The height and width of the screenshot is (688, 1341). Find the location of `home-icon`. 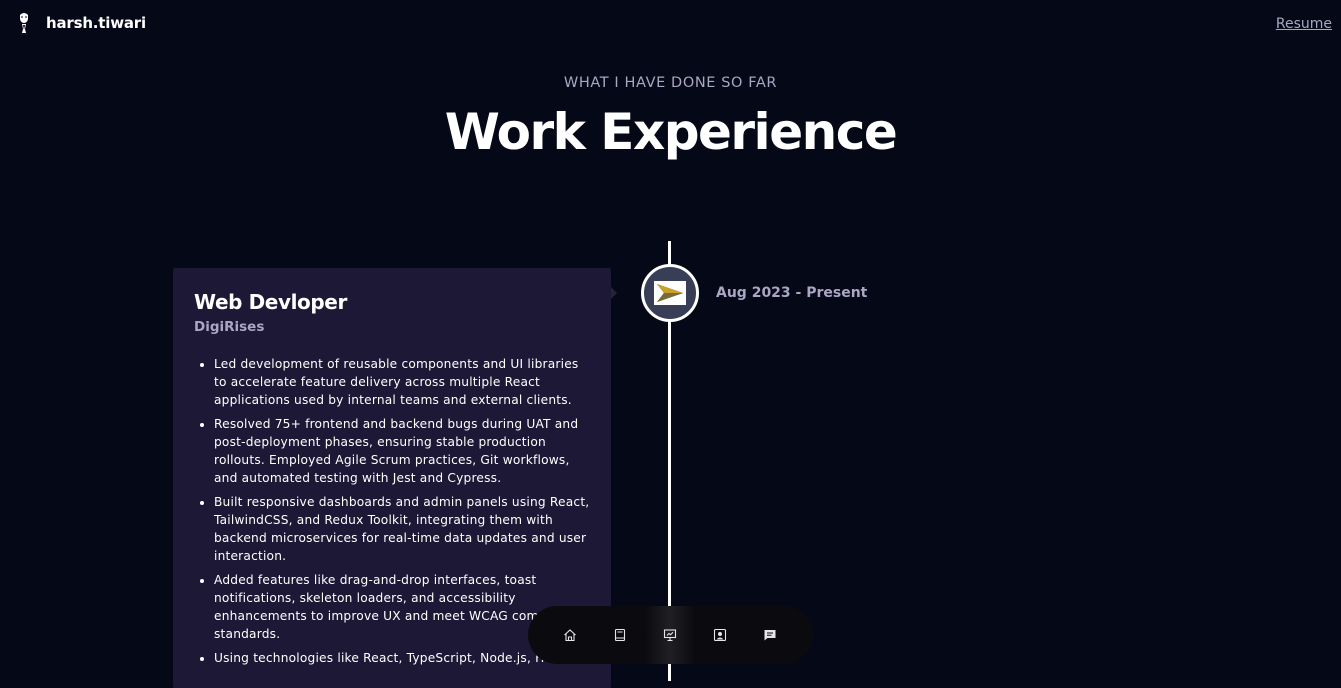

home-icon is located at coordinates (570, 635).